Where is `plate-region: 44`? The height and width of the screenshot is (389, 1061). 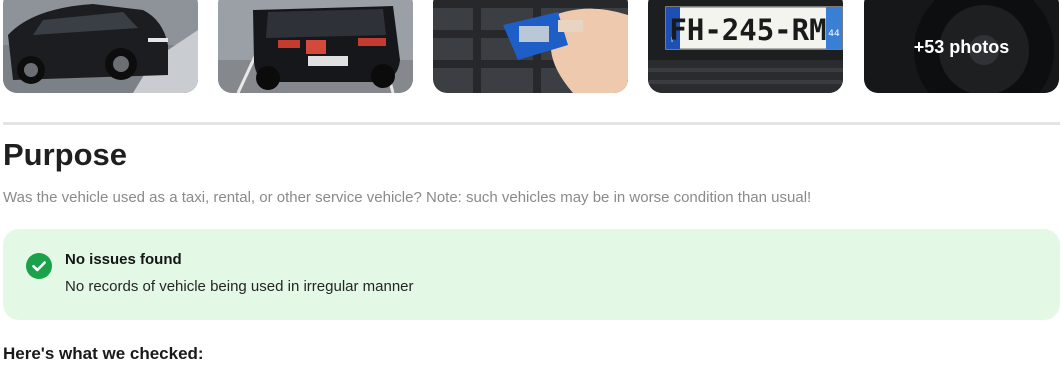 plate-region: 44 is located at coordinates (834, 34).